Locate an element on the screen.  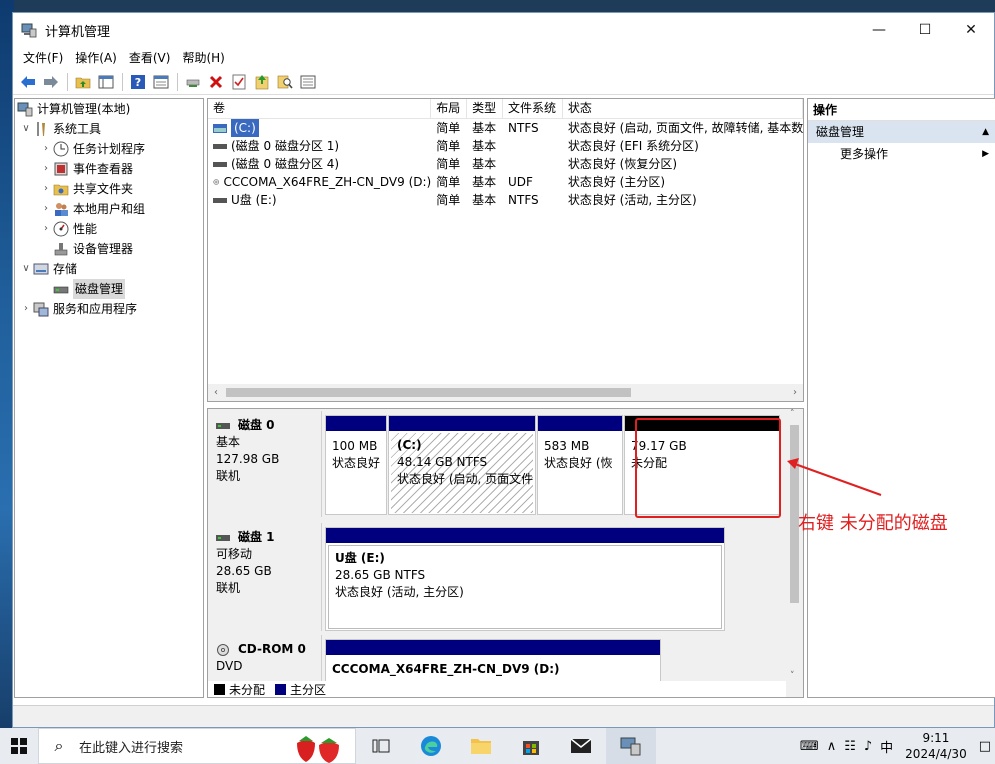
toolbar-separator is located at coordinates (67, 81).